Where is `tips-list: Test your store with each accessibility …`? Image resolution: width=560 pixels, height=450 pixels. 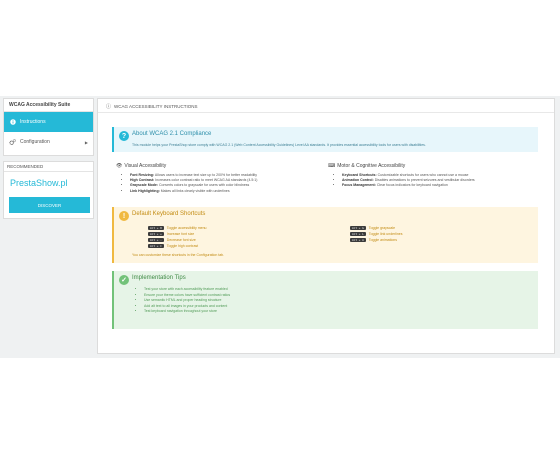
tips-list: Test your store with each accessibility … is located at coordinates (184, 301).